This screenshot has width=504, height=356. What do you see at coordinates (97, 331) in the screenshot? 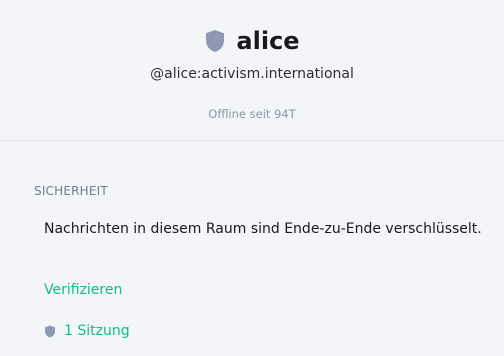
I see `sessions-label: 1 Sitzung` at bounding box center [97, 331].